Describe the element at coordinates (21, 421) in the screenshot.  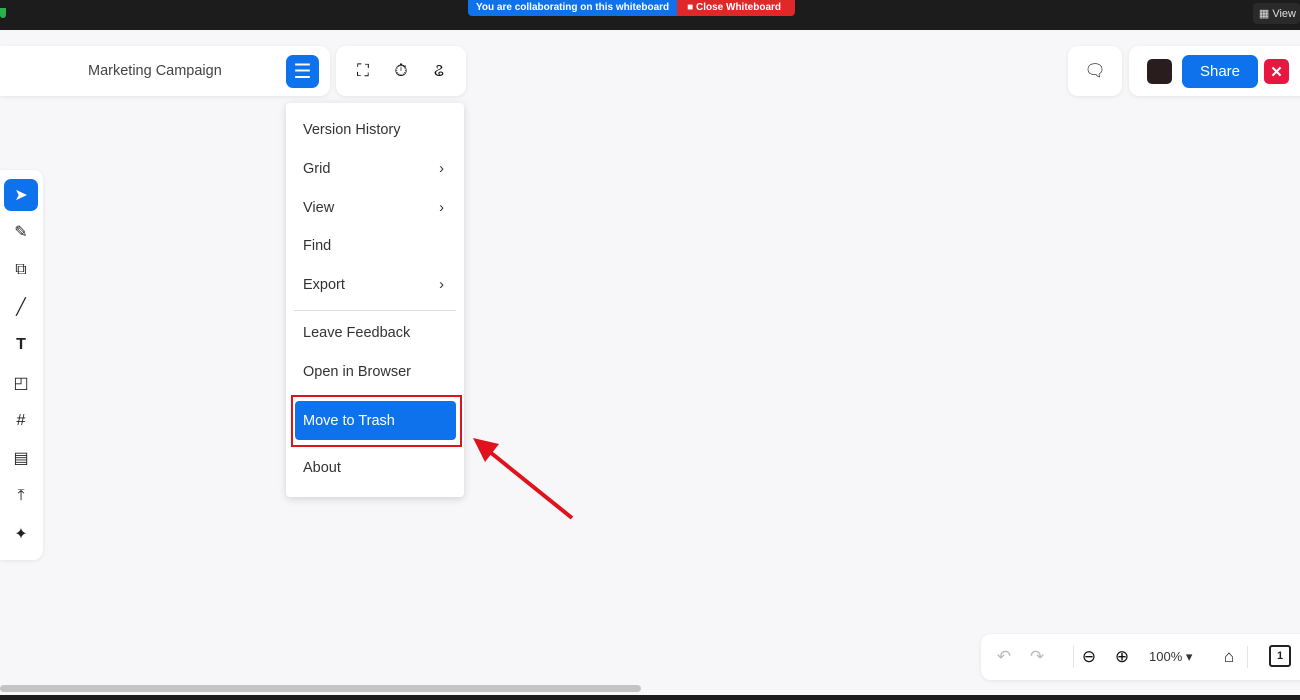
I see `frame-icon: #` at that location.